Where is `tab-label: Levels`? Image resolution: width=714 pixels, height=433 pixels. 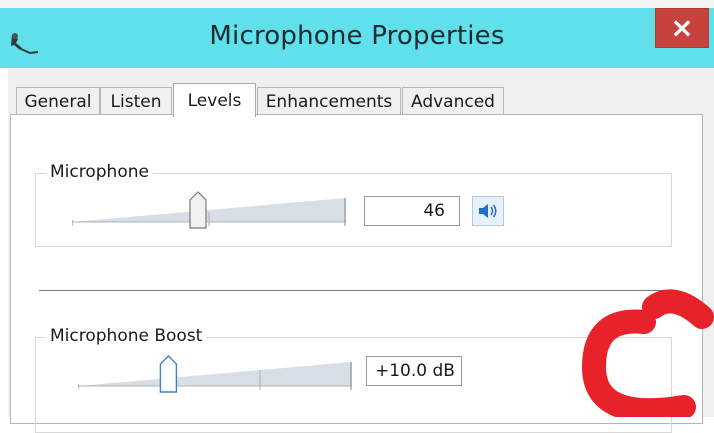
tab-label: Levels is located at coordinates (214, 100).